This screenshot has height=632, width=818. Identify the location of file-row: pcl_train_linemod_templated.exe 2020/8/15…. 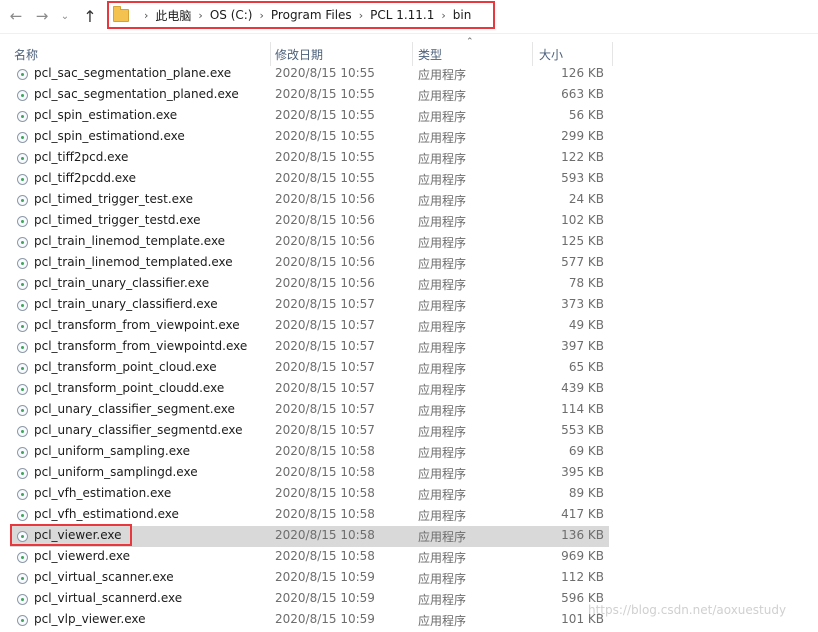
(309, 263).